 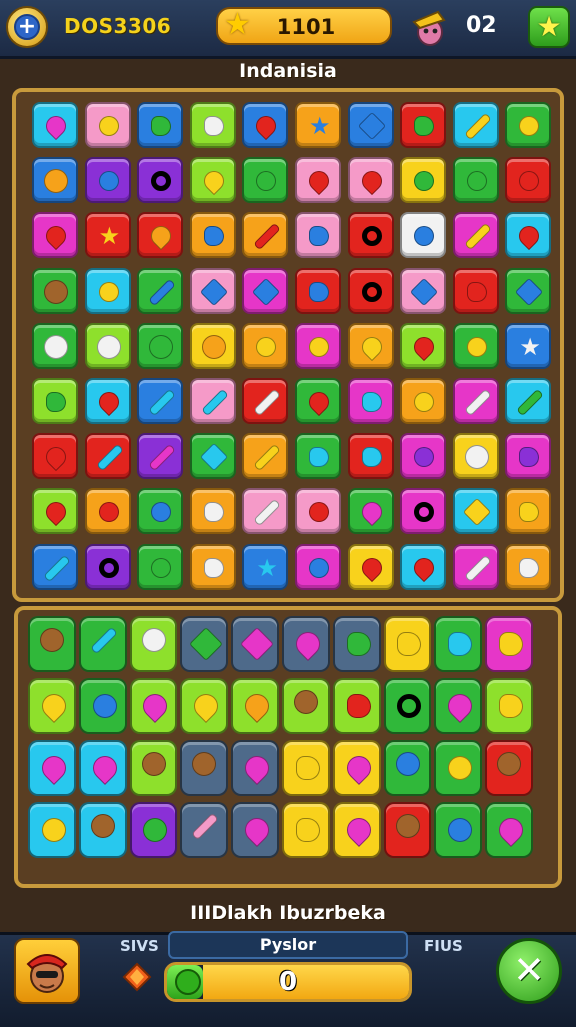 I want to click on player-avatar-icon, so click(x=428, y=27).